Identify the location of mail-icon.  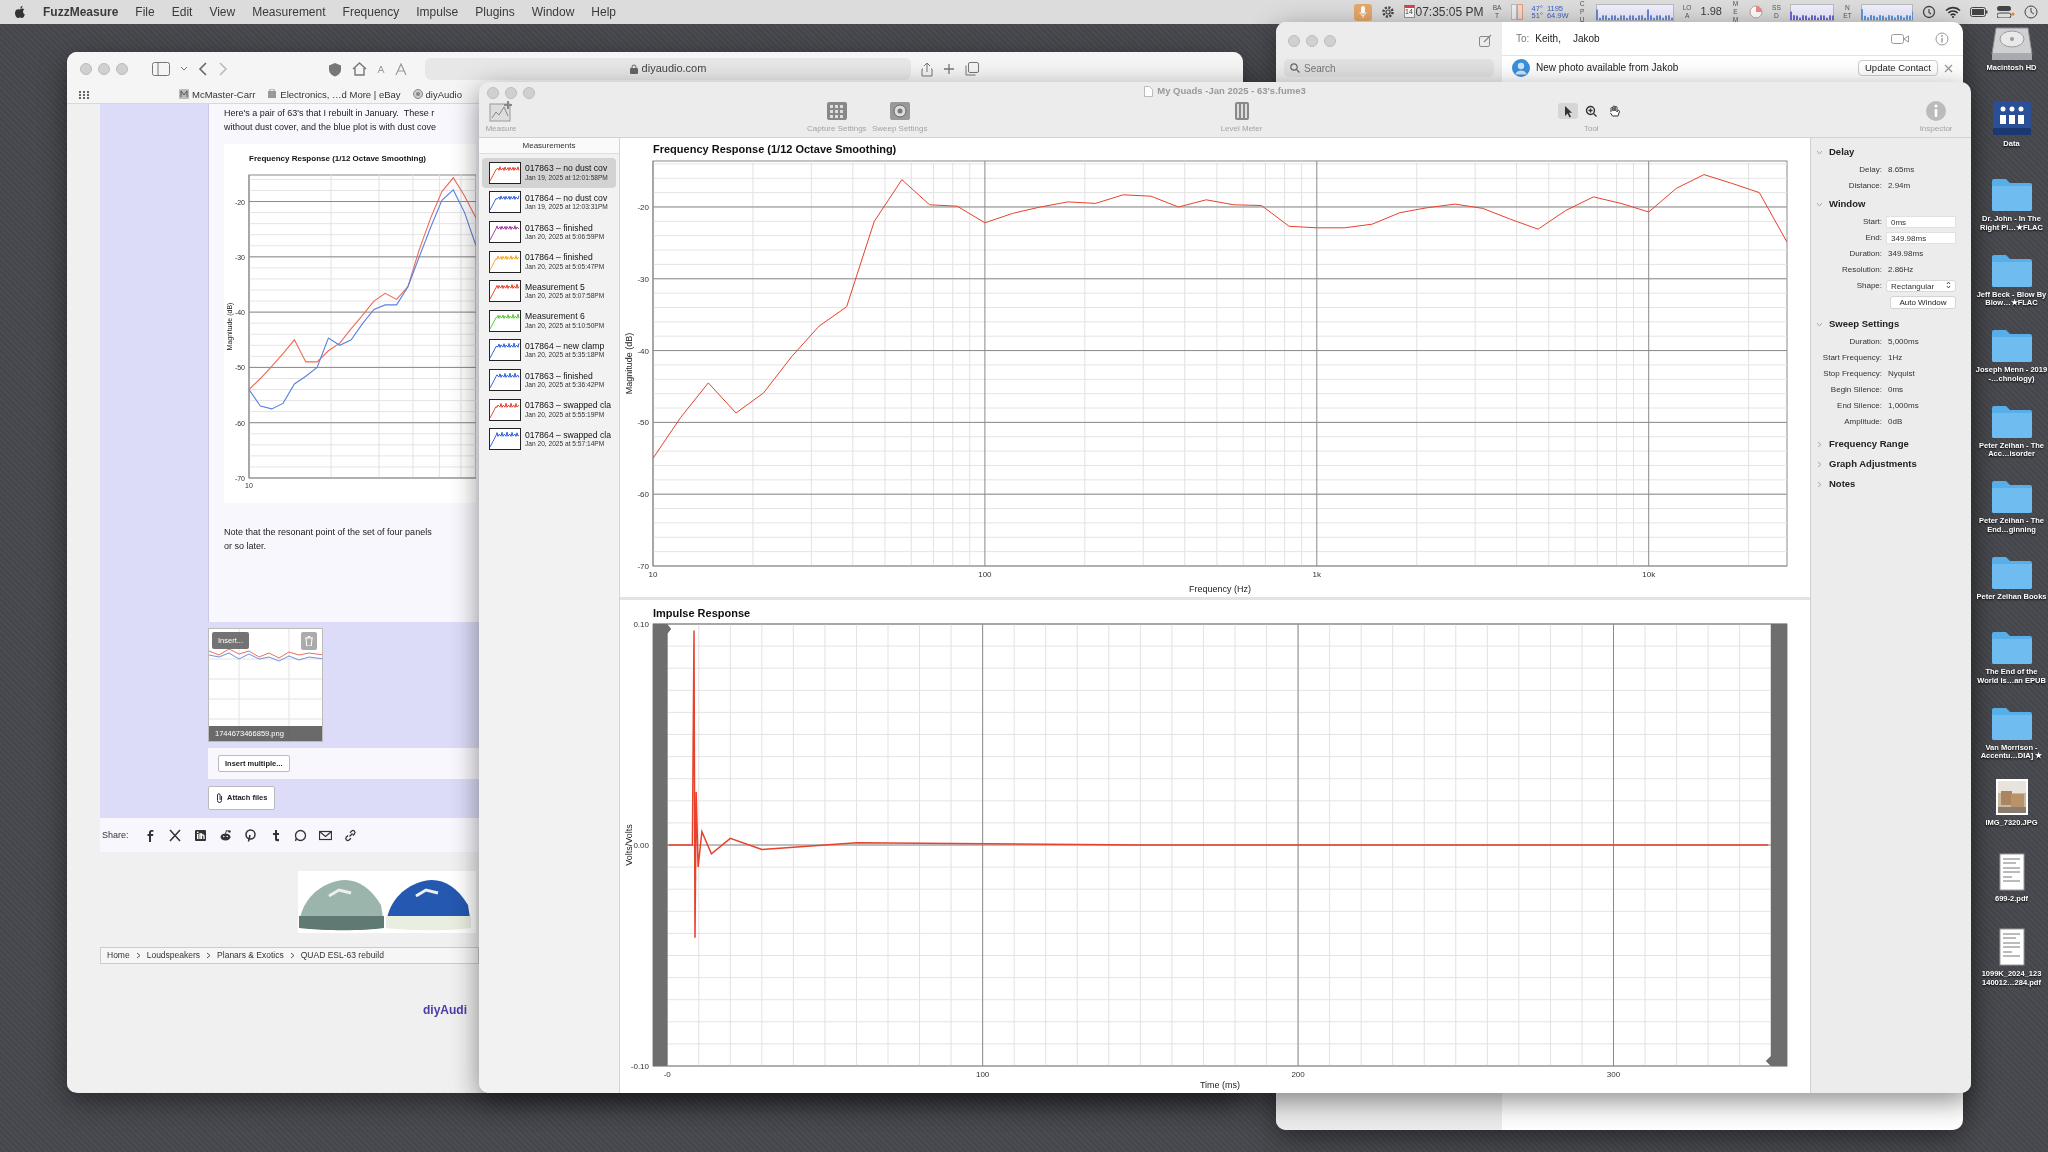
(325, 835).